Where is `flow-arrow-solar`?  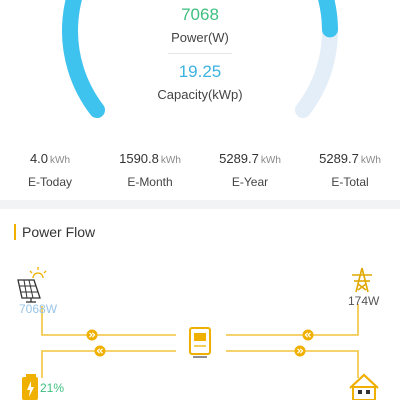 flow-arrow-solar is located at coordinates (92, 335).